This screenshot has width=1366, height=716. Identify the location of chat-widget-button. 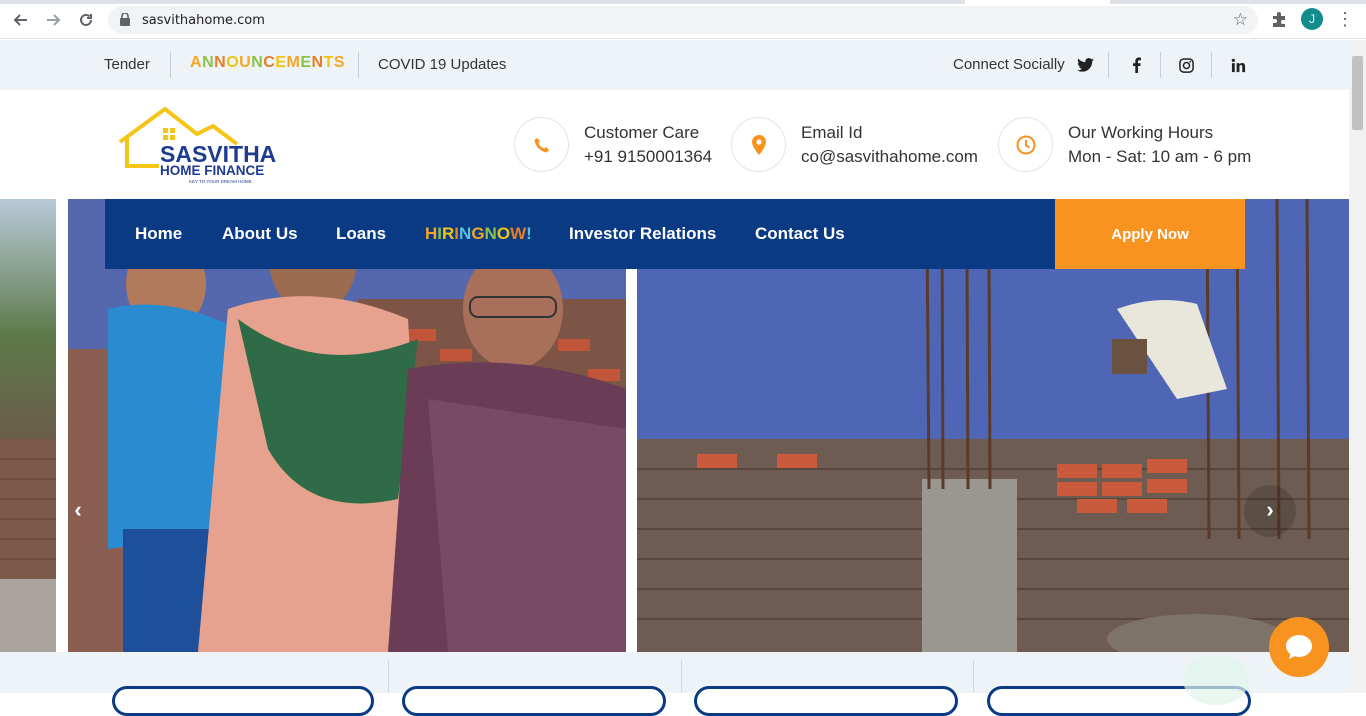
(1299, 647).